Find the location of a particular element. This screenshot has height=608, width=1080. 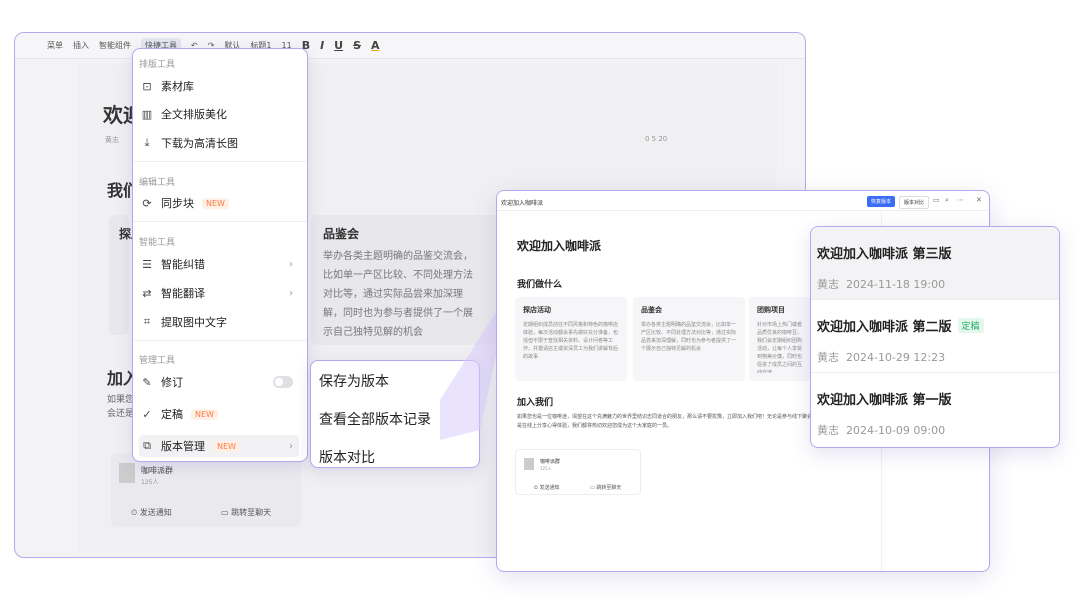

restore-version-button: 恢复版本 is located at coordinates (881, 201).